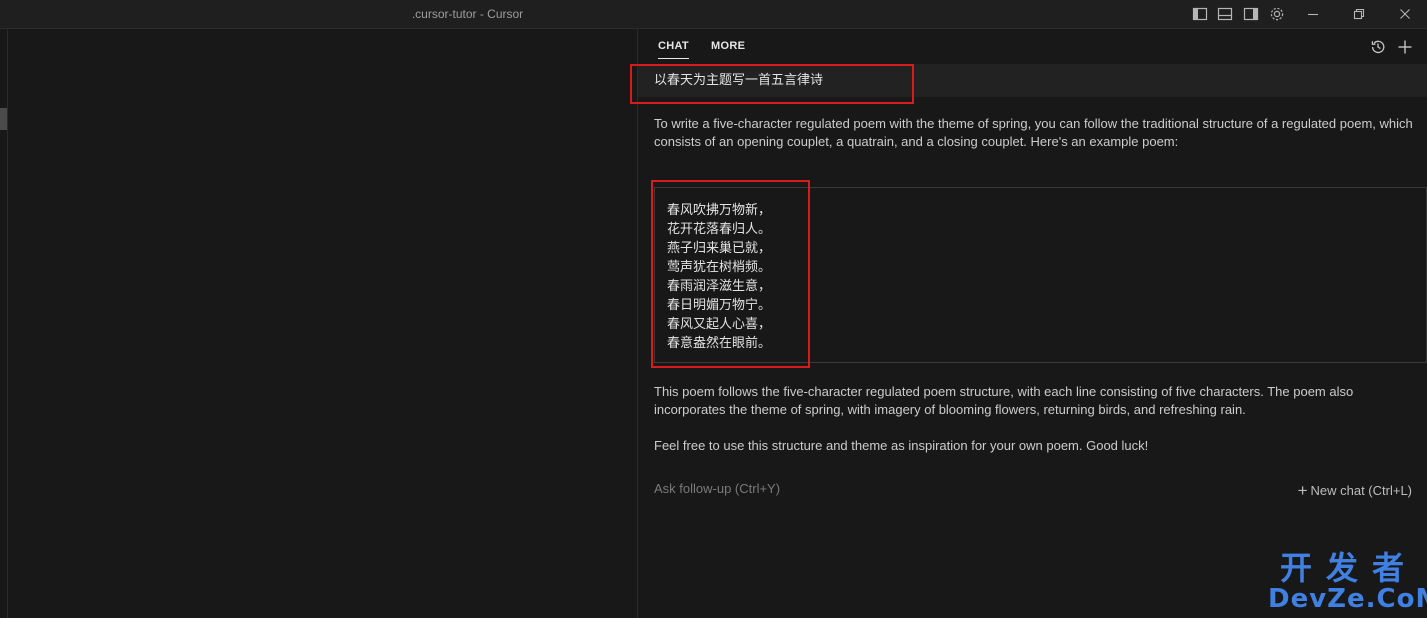 The height and width of the screenshot is (618, 1427). I want to click on close-icon, so click(1405, 14).